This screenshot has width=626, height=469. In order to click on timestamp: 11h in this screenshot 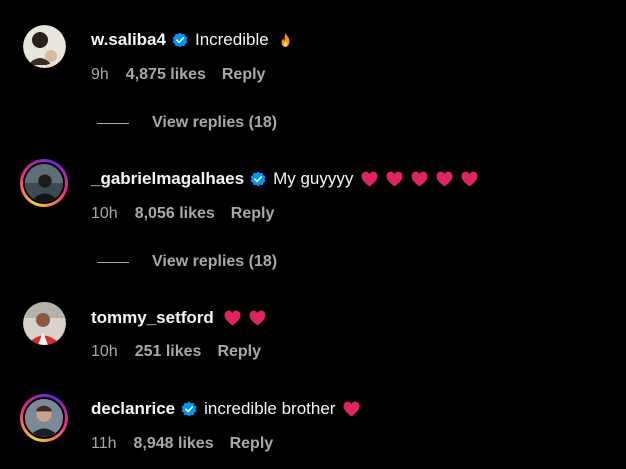, I will do `click(104, 444)`.